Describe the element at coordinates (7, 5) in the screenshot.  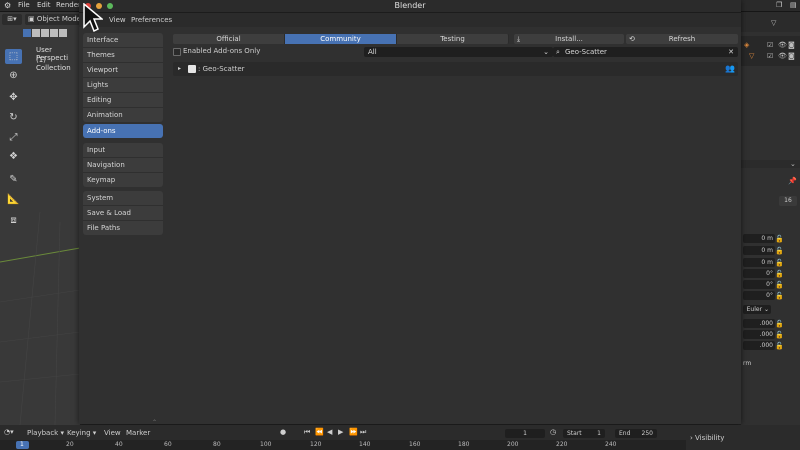
I see `blender-logo-icon: ⚙` at that location.